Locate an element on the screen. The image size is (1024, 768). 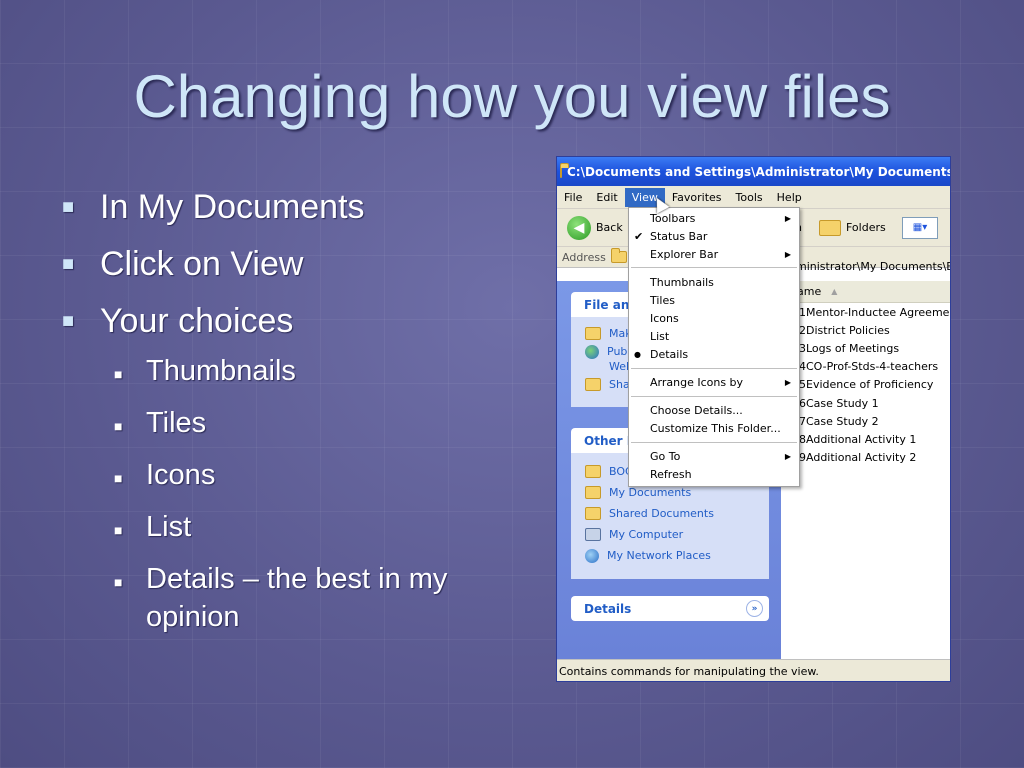
file-name: 3Logs of Meetings is located at coordinates (849, 348).